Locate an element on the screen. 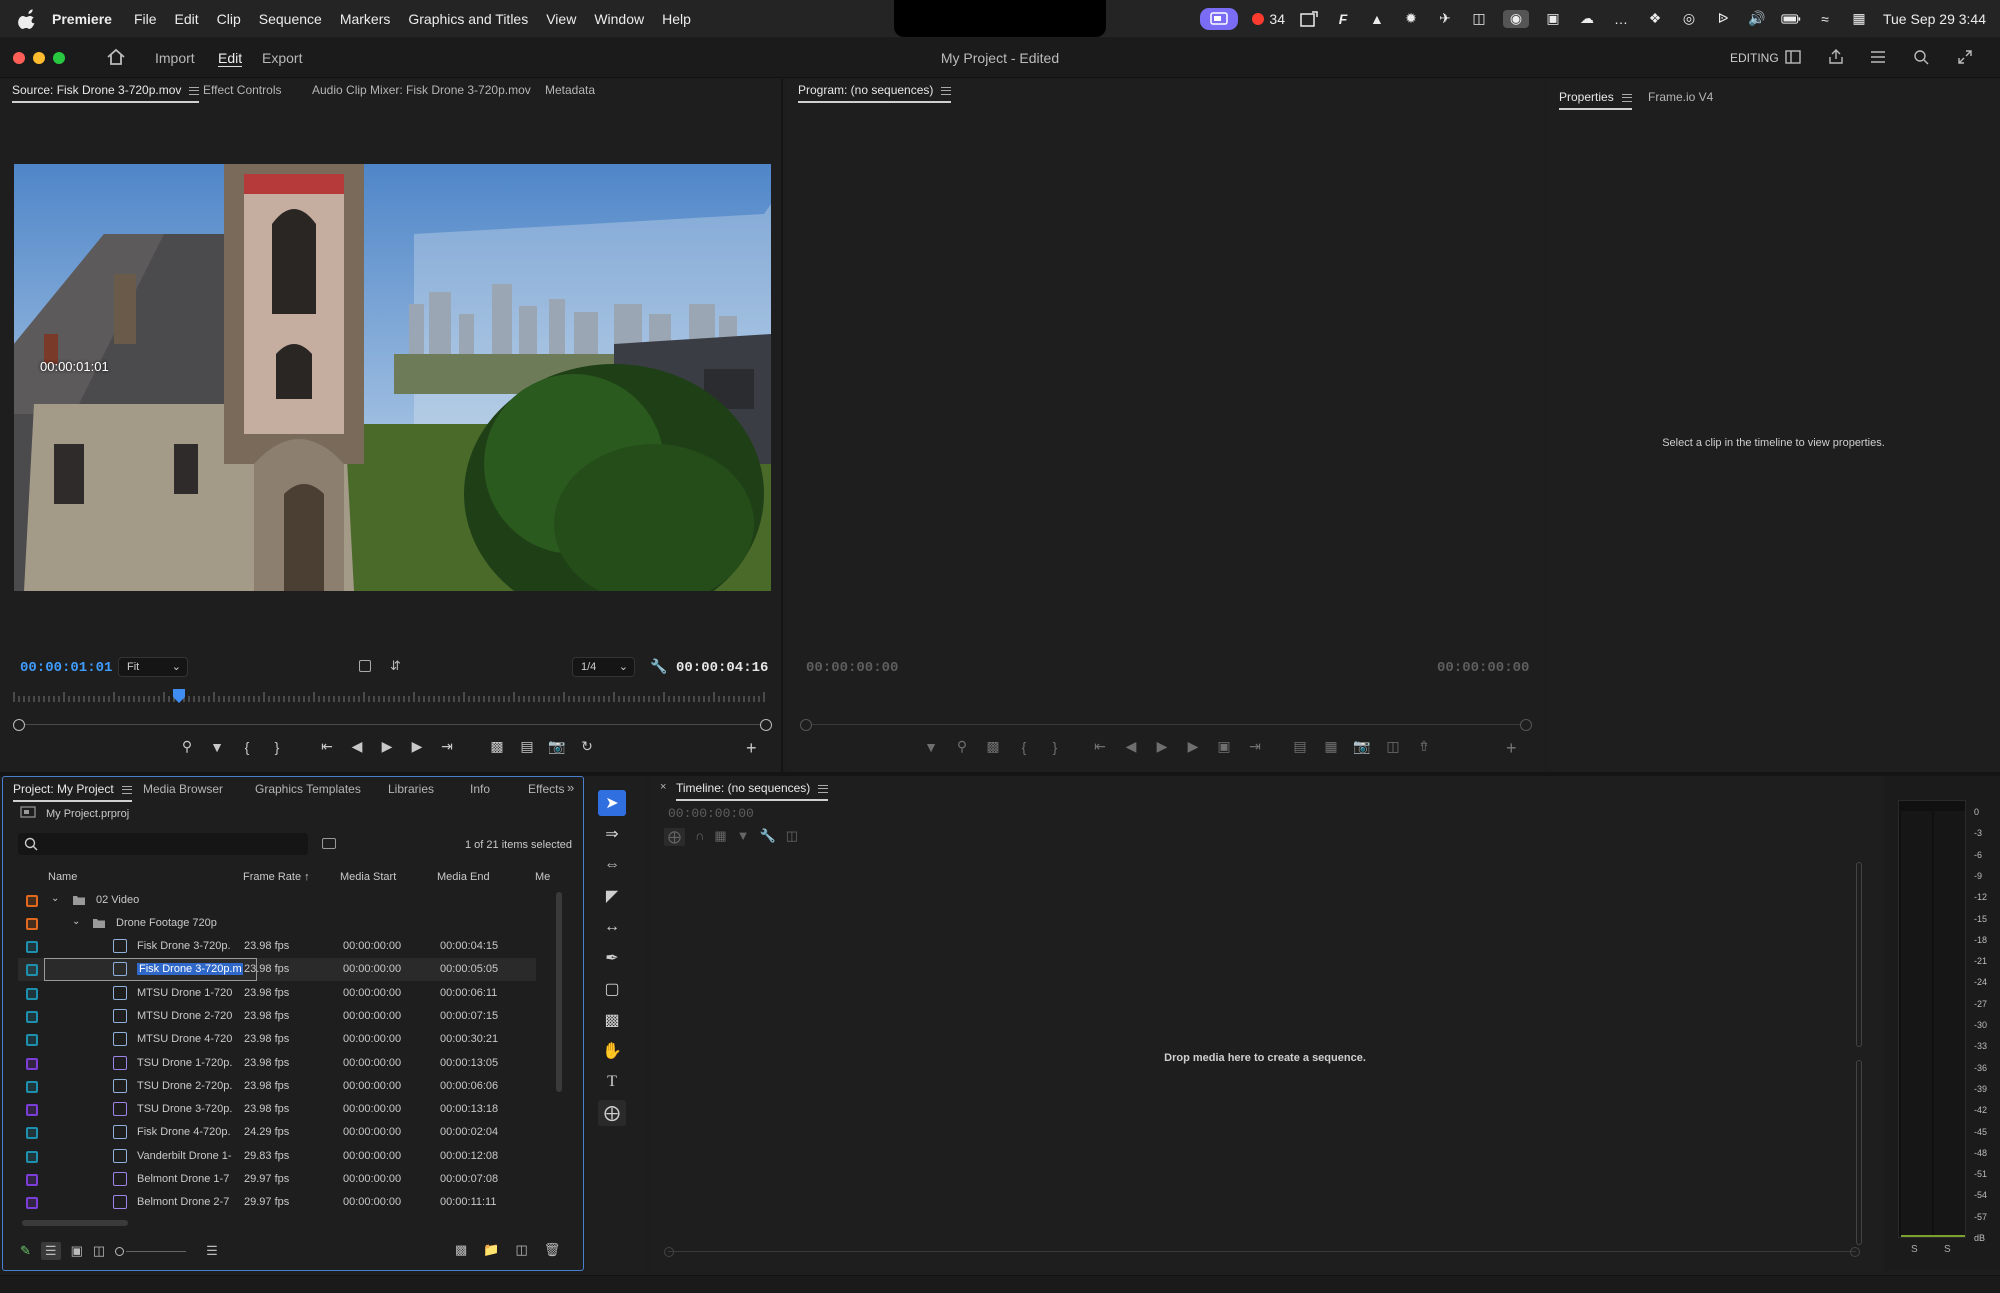  screen-share-icon is located at coordinates (1219, 18).